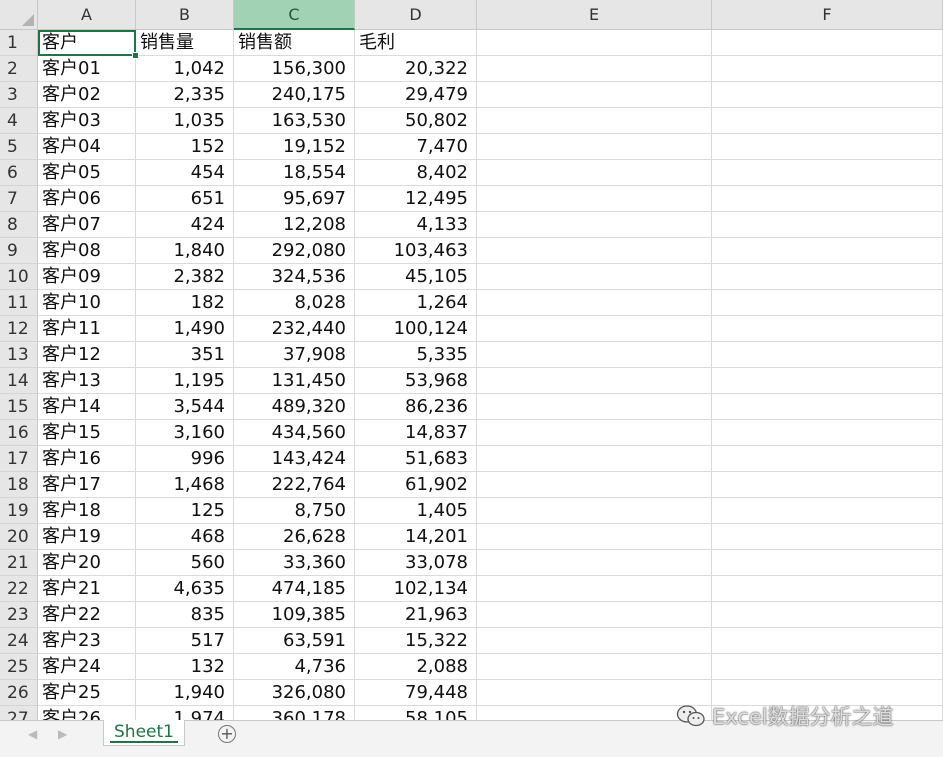 This screenshot has height=757, width=943. I want to click on table-cell: 2,335, so click(185, 95).